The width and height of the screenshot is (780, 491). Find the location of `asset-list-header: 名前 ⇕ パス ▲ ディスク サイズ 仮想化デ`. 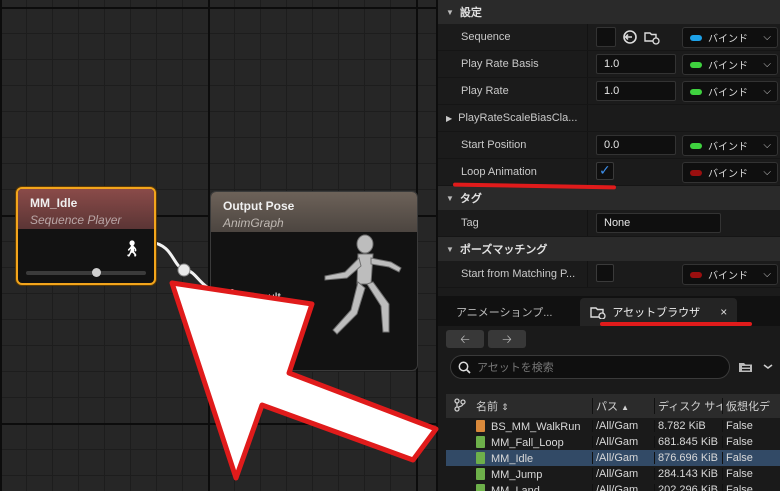

asset-list-header: 名前 ⇕ パス ▲ ディスク サイズ 仮想化デ is located at coordinates (613, 406).